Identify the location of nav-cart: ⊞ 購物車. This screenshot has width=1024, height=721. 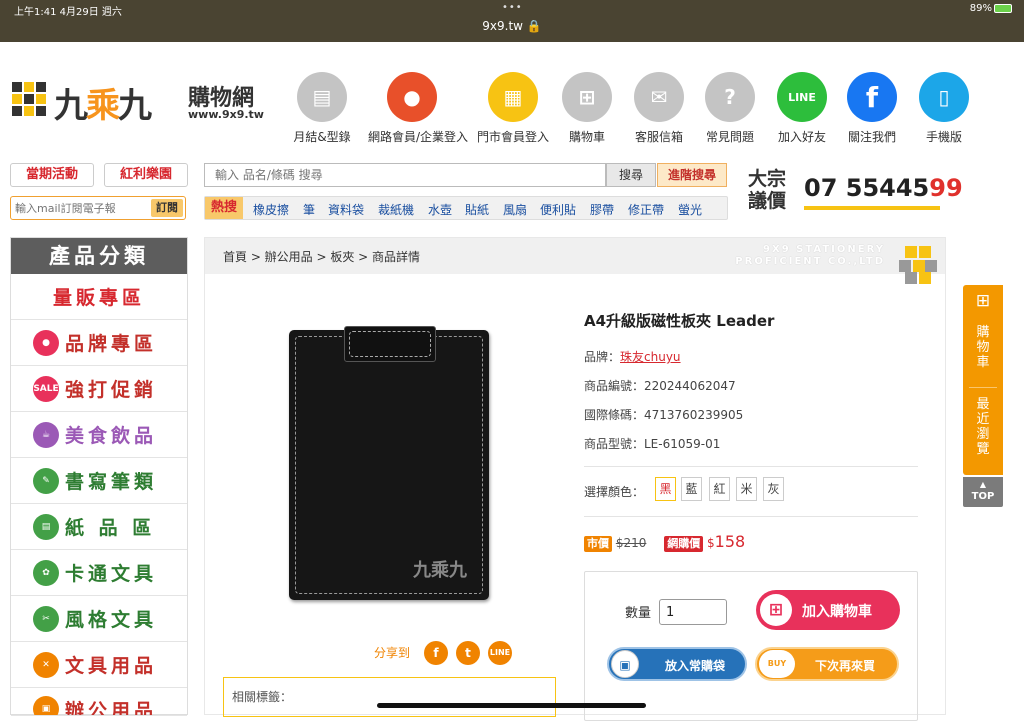
(587, 108).